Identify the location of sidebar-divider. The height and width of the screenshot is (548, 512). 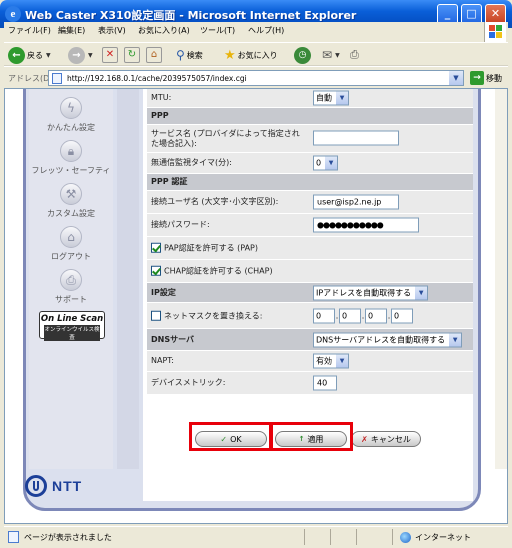
(128, 279).